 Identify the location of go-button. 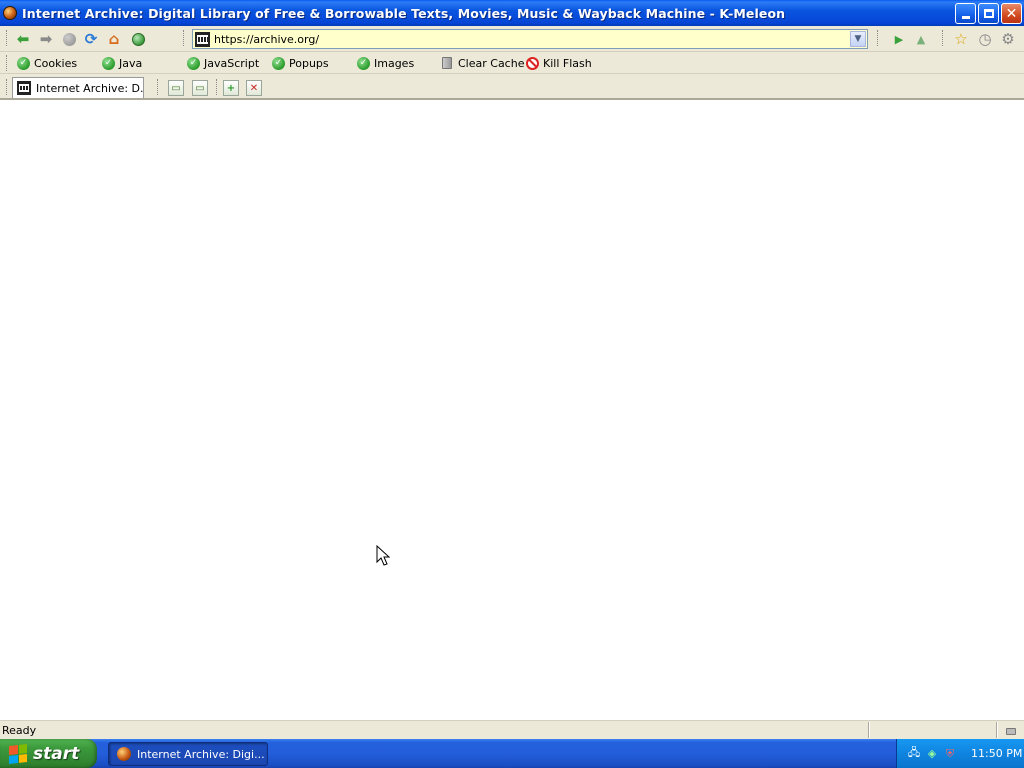
(138, 39).